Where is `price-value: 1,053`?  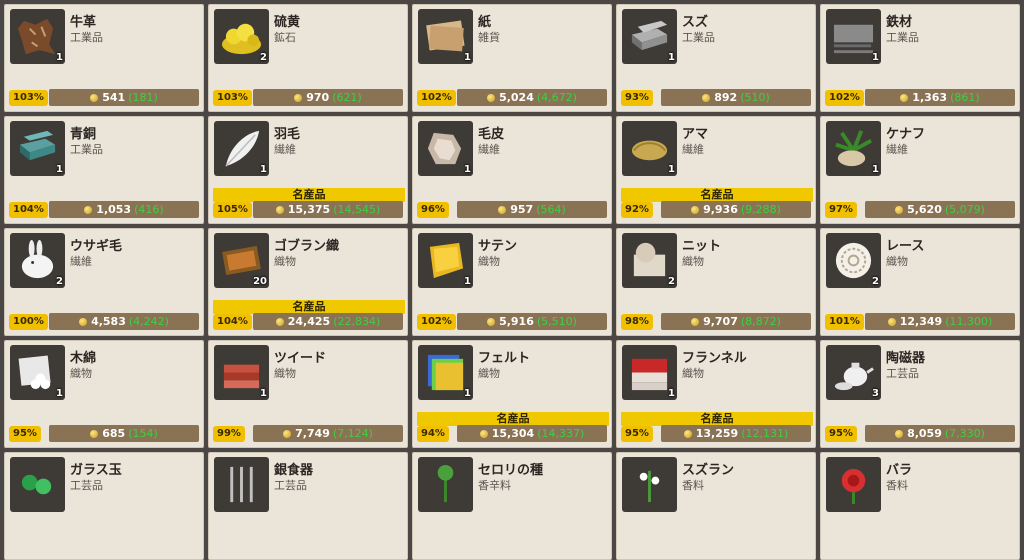 price-value: 1,053 is located at coordinates (114, 209).